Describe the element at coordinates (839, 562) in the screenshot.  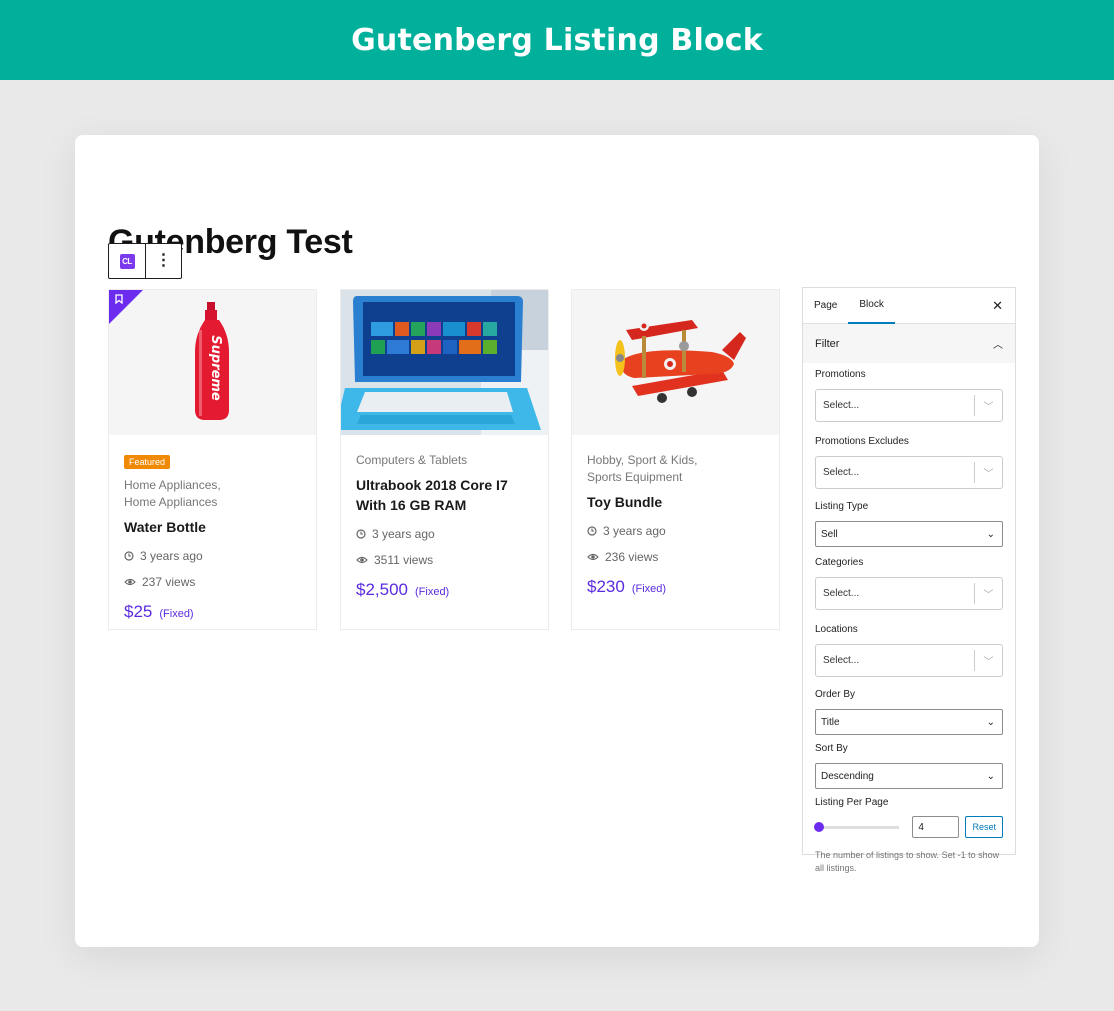
I see `field-label: Categories` at that location.